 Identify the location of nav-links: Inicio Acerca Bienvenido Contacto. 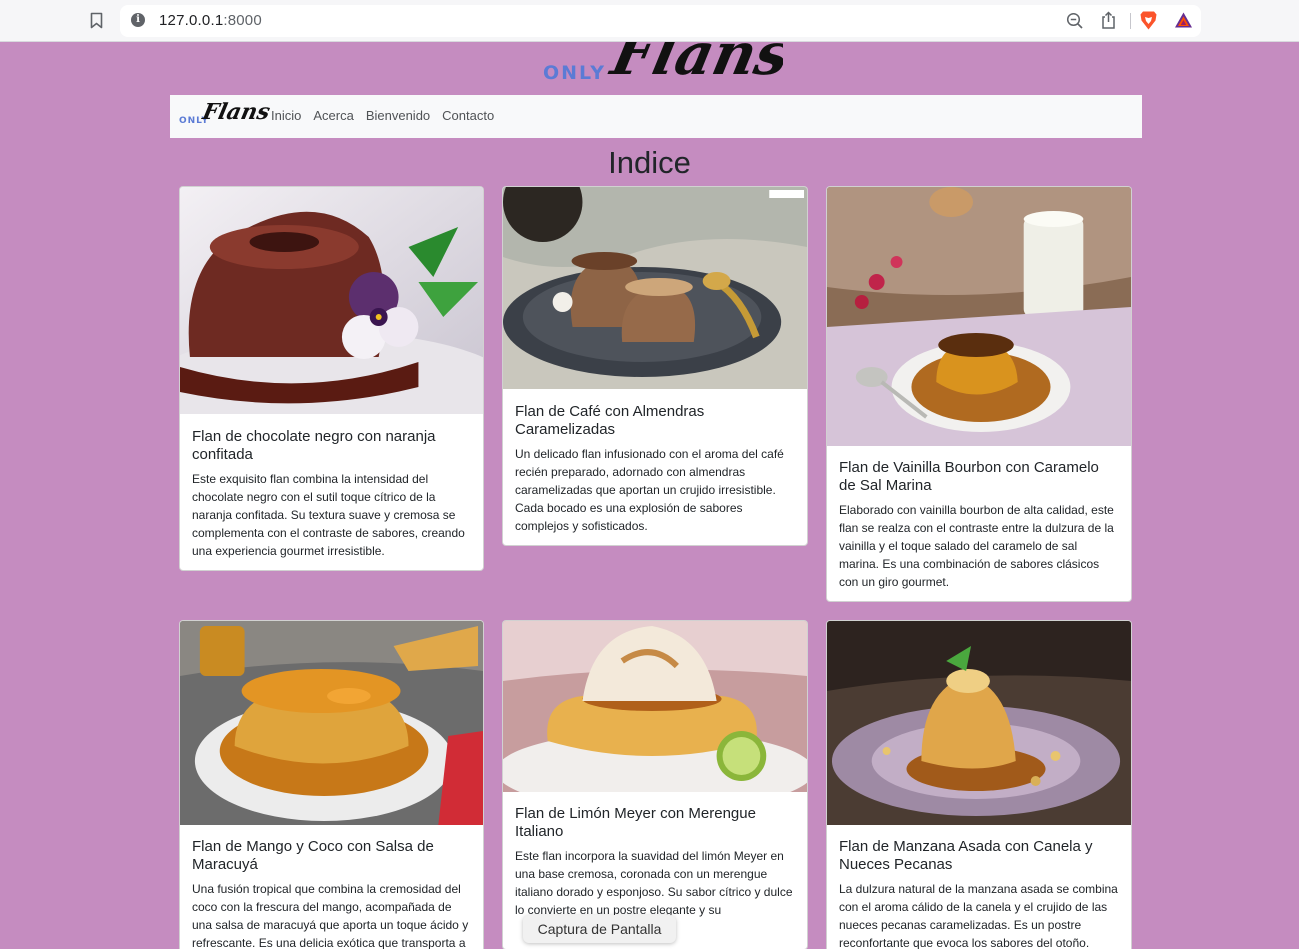
(382, 115).